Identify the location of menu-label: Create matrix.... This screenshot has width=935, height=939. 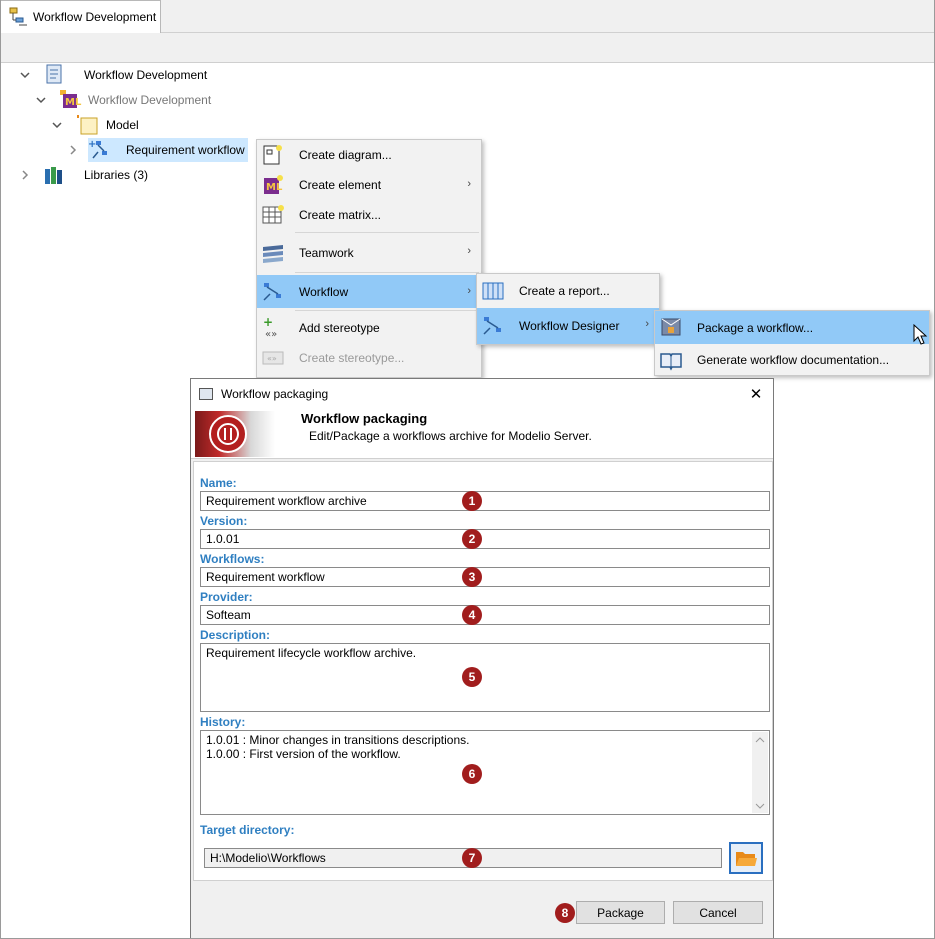
(340, 215).